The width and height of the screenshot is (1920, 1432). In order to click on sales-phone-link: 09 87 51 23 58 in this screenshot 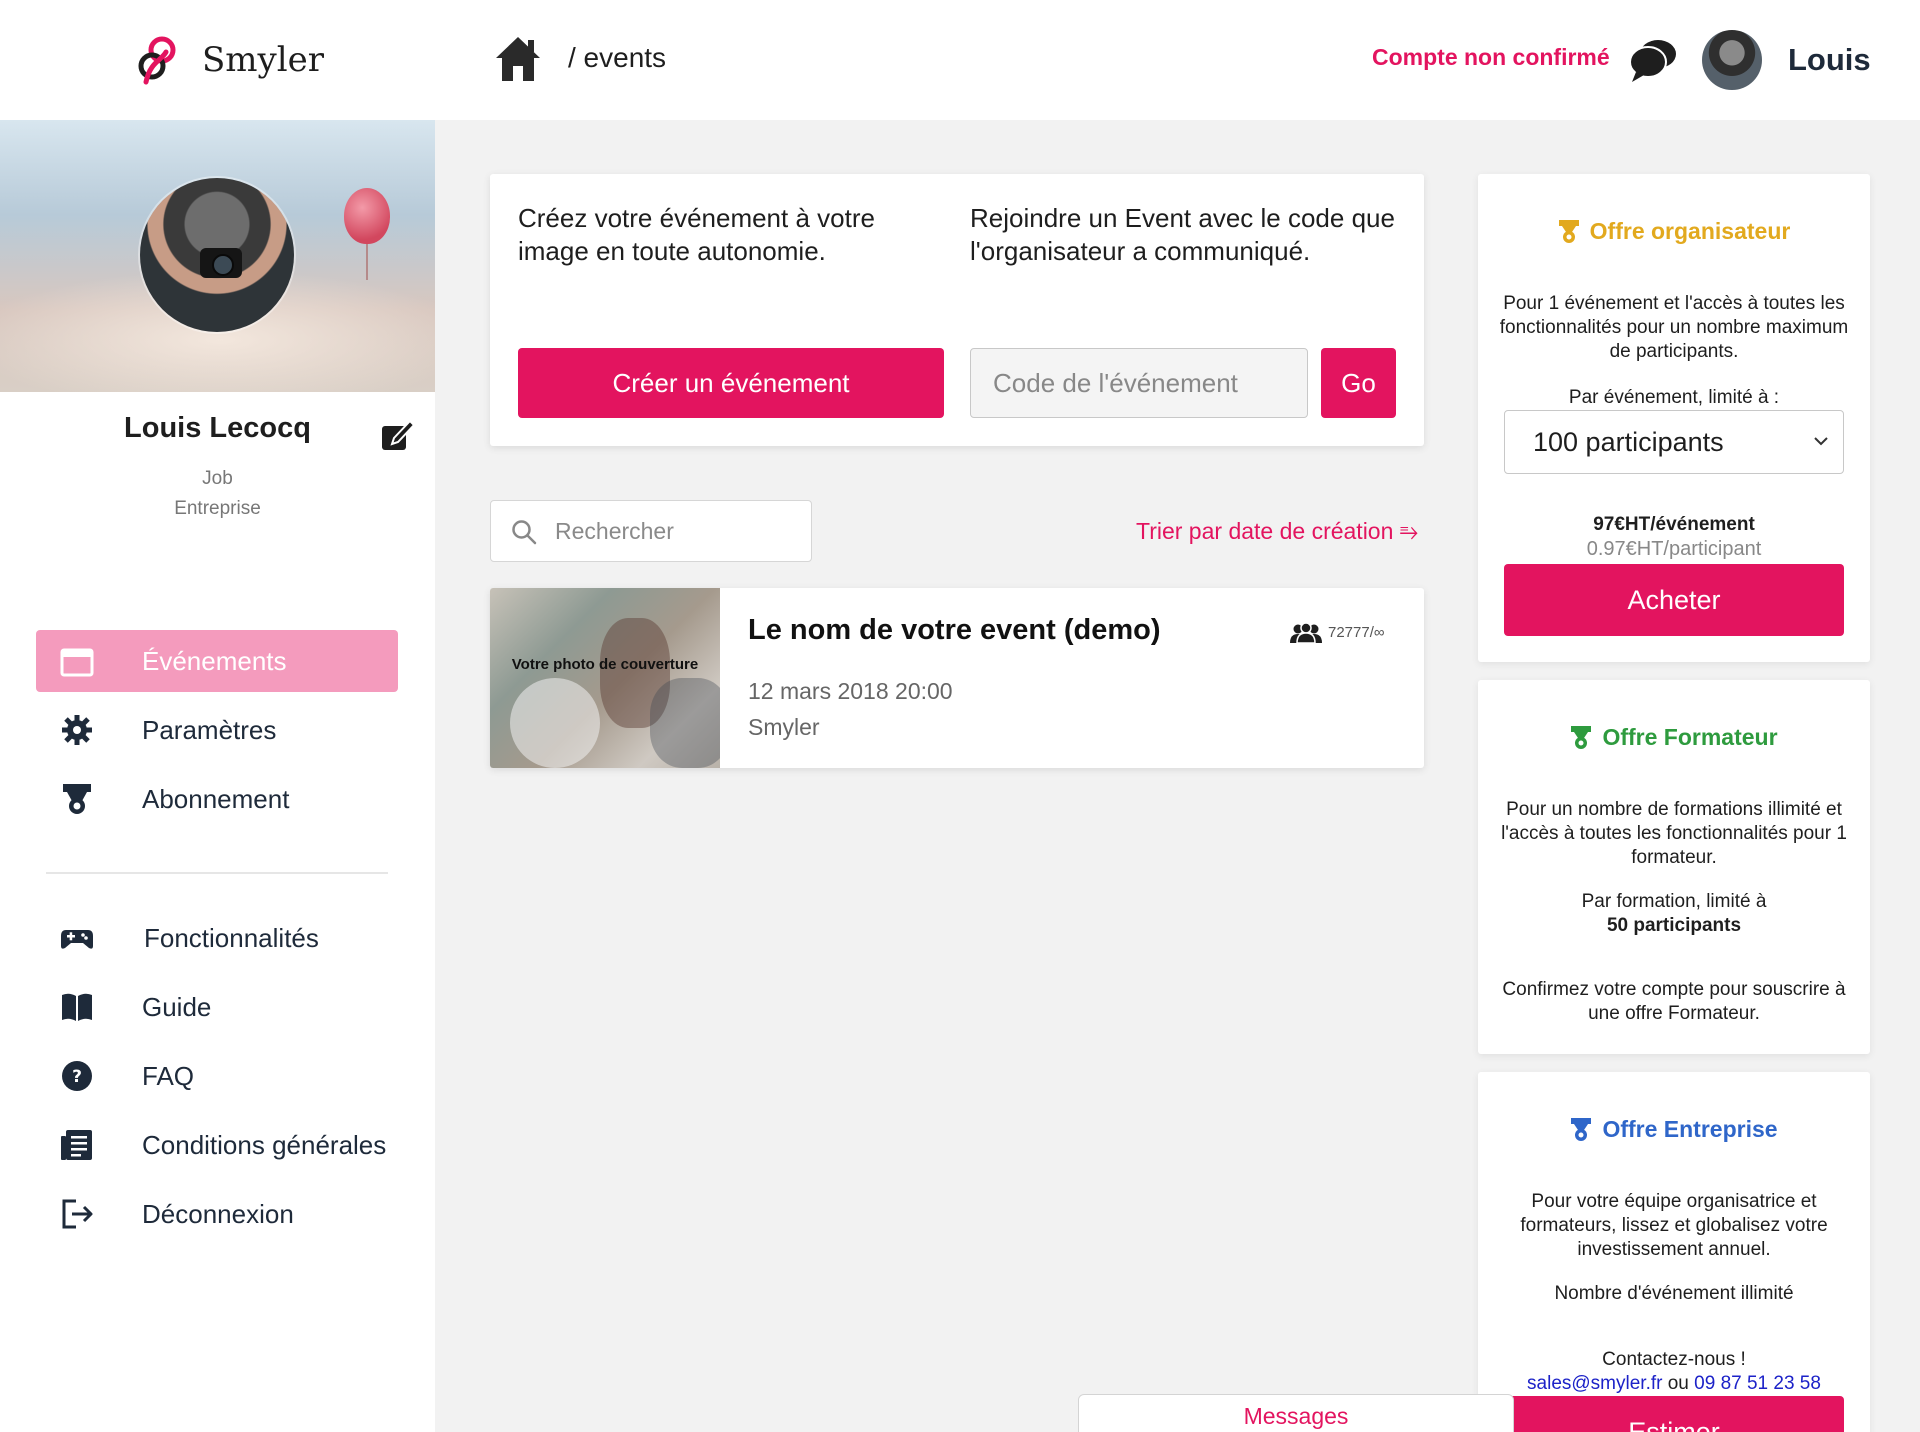, I will do `click(1757, 1383)`.